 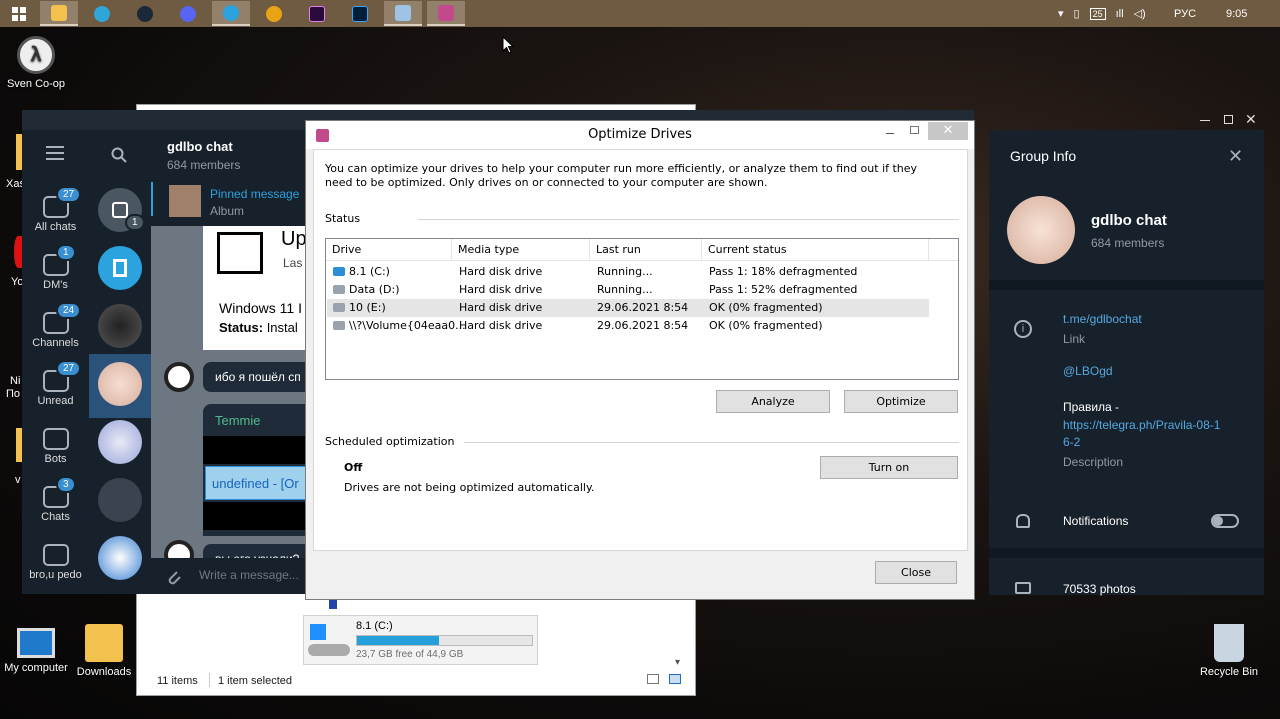 I want to click on clock: 9:05, so click(x=1236, y=13).